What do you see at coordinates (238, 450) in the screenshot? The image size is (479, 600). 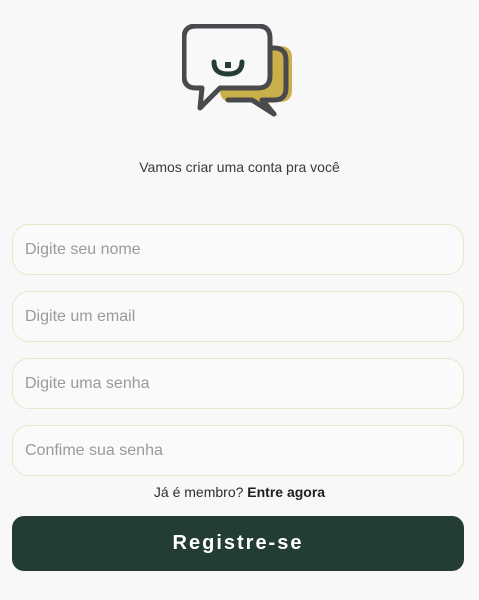 I see `confirm-password-input` at bounding box center [238, 450].